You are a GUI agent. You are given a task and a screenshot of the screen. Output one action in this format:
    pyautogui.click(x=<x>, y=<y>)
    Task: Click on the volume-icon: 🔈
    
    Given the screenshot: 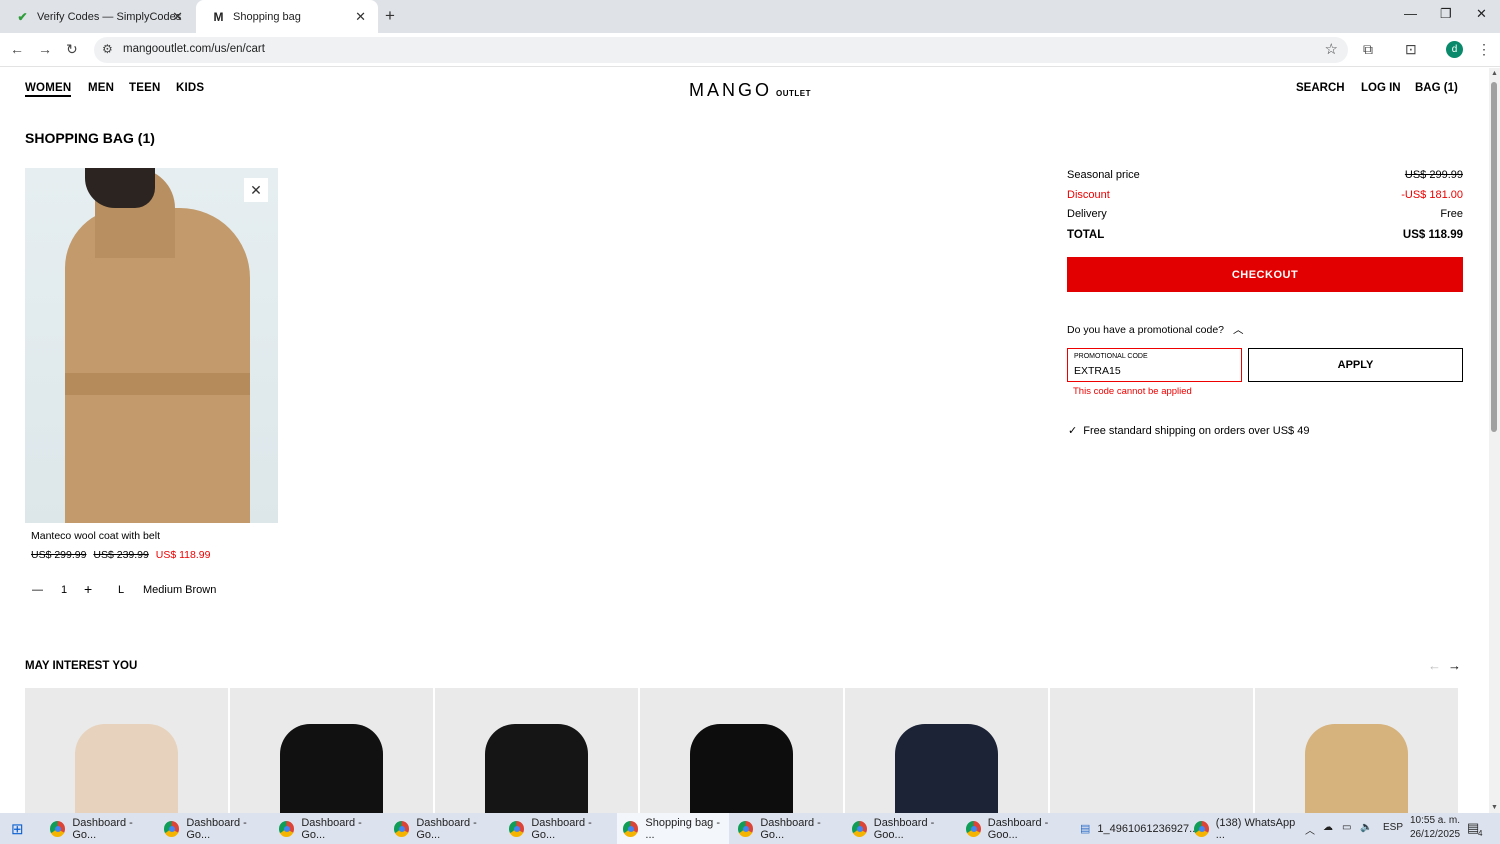 What is the action you would take?
    pyautogui.click(x=1366, y=827)
    